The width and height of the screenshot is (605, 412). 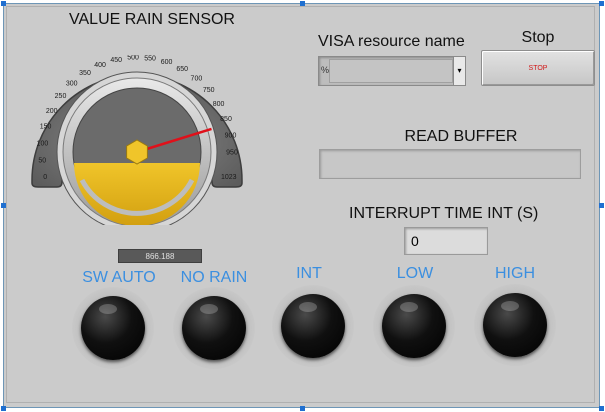 I want to click on gauge-tick-label: 150, so click(x=46, y=127).